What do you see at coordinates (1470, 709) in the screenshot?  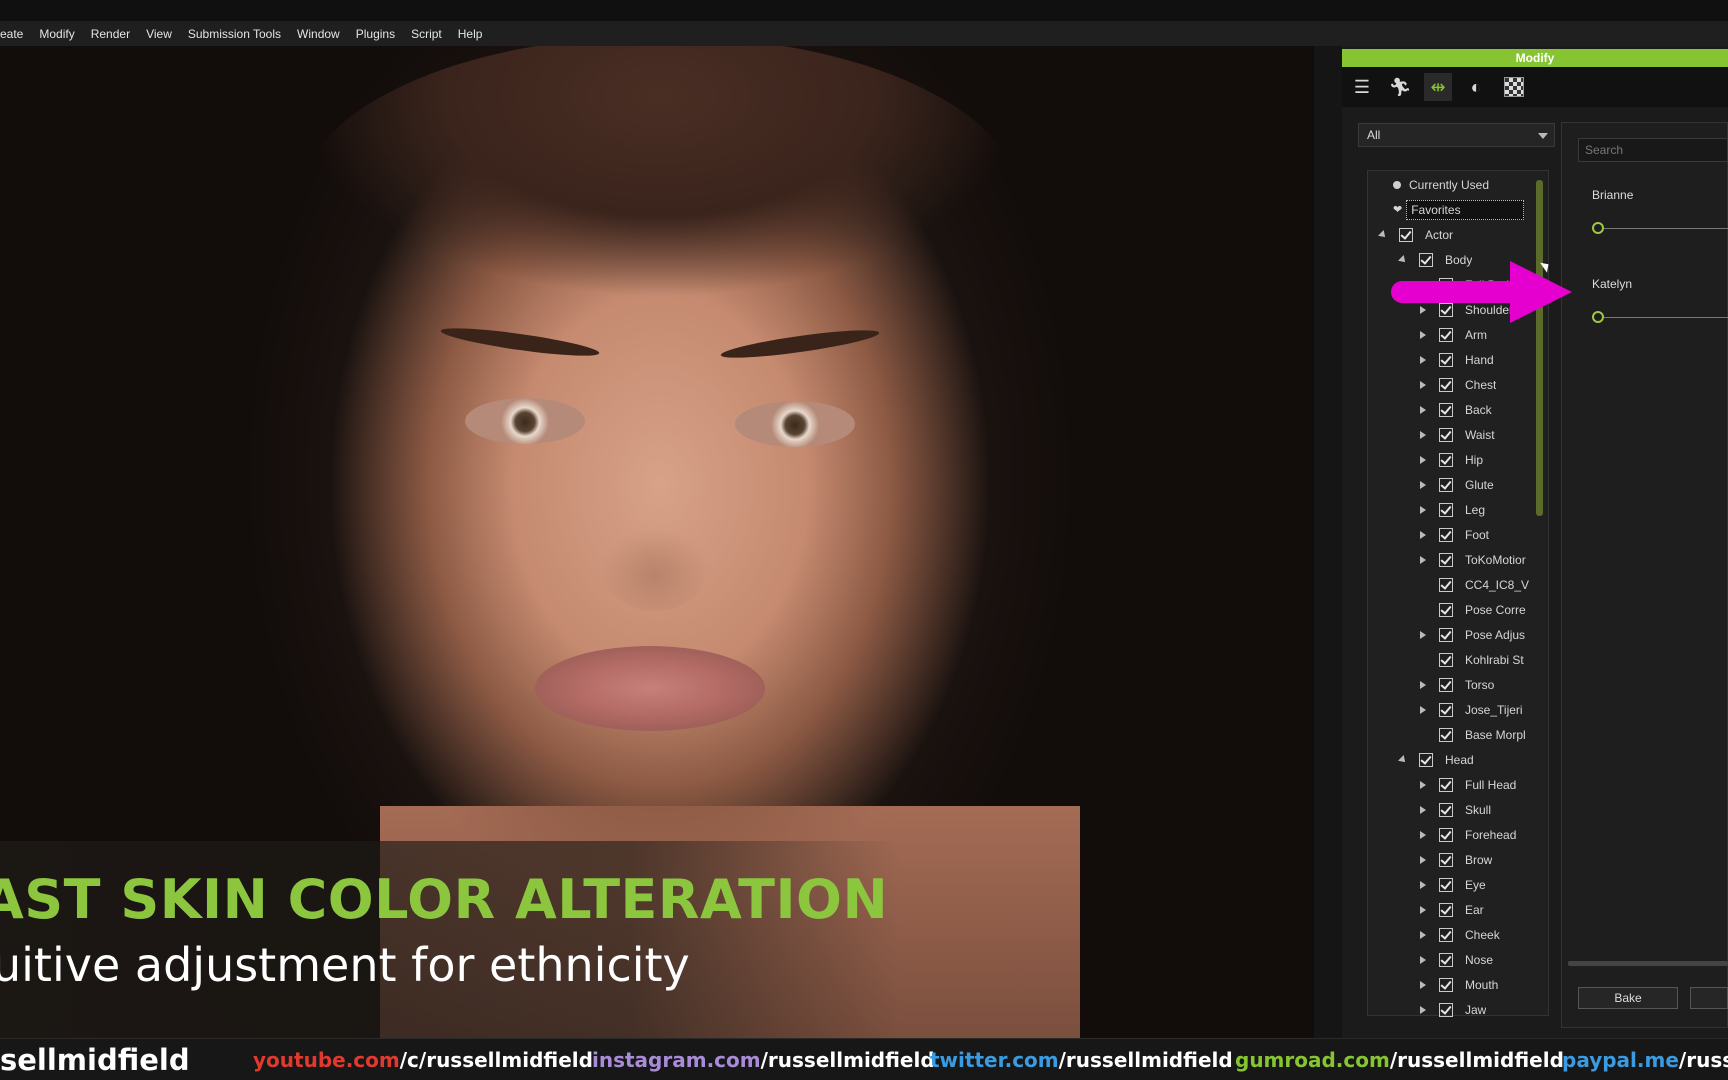 I see `tree-item: Jose_Tijeri` at bounding box center [1470, 709].